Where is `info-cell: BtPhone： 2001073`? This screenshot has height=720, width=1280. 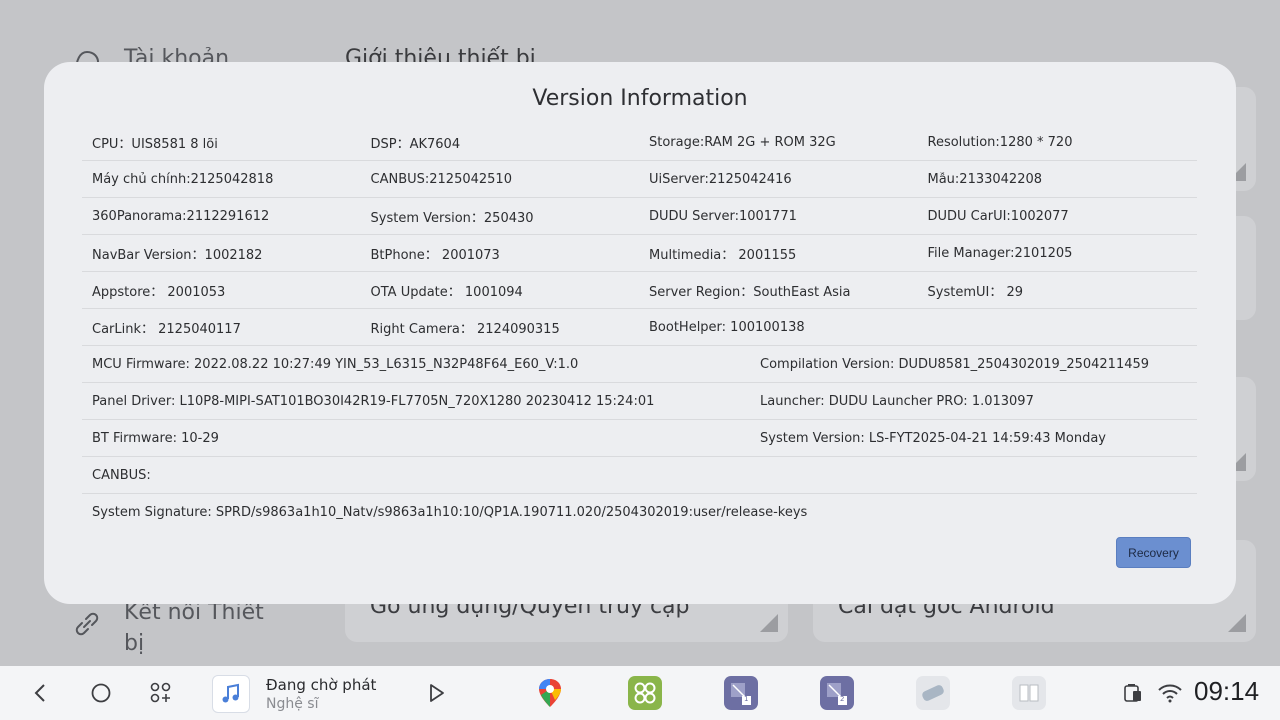 info-cell: BtPhone： 2001073 is located at coordinates (435, 255).